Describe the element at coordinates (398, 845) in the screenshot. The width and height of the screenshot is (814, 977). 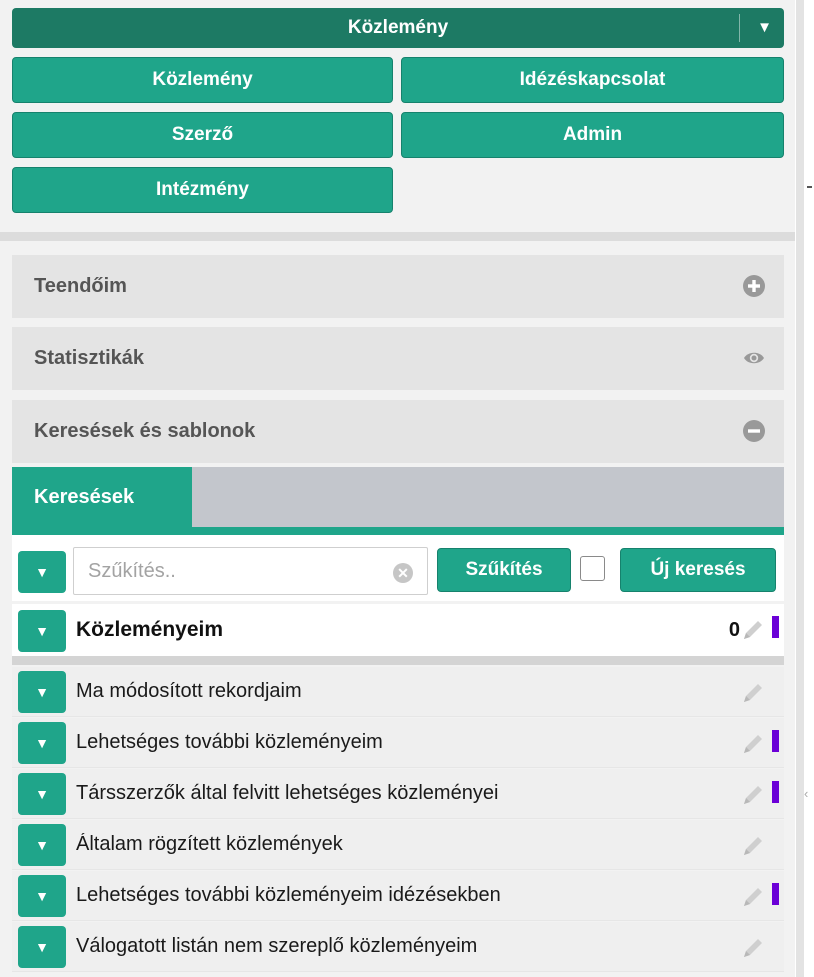
I see `list-item: ▼ Általam rögzített közlemények` at that location.